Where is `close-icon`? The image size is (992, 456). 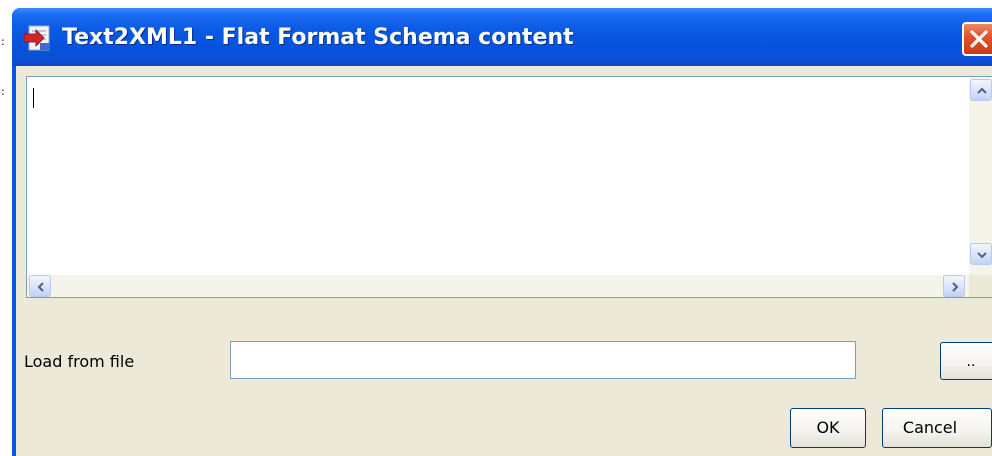
close-icon is located at coordinates (979, 39).